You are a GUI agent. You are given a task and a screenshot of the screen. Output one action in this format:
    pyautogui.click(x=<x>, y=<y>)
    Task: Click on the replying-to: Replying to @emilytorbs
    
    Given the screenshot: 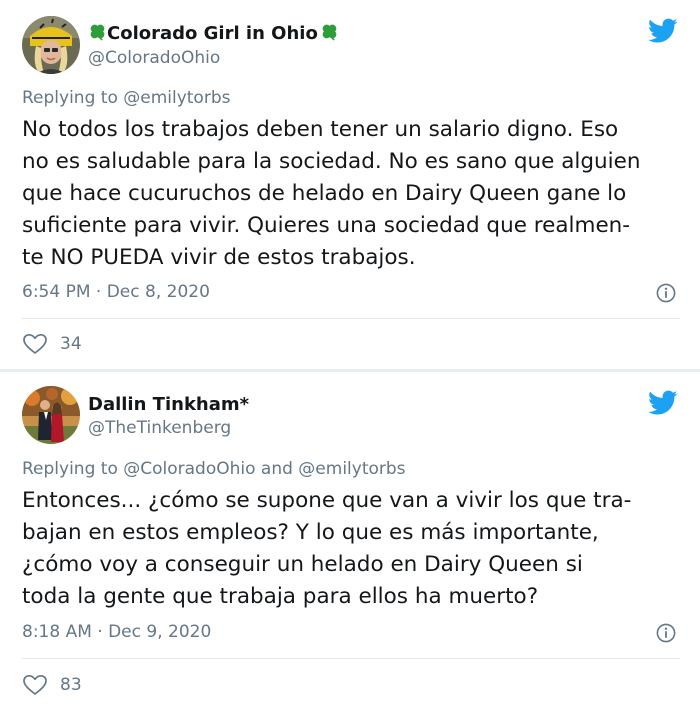 What is the action you would take?
    pyautogui.click(x=126, y=98)
    